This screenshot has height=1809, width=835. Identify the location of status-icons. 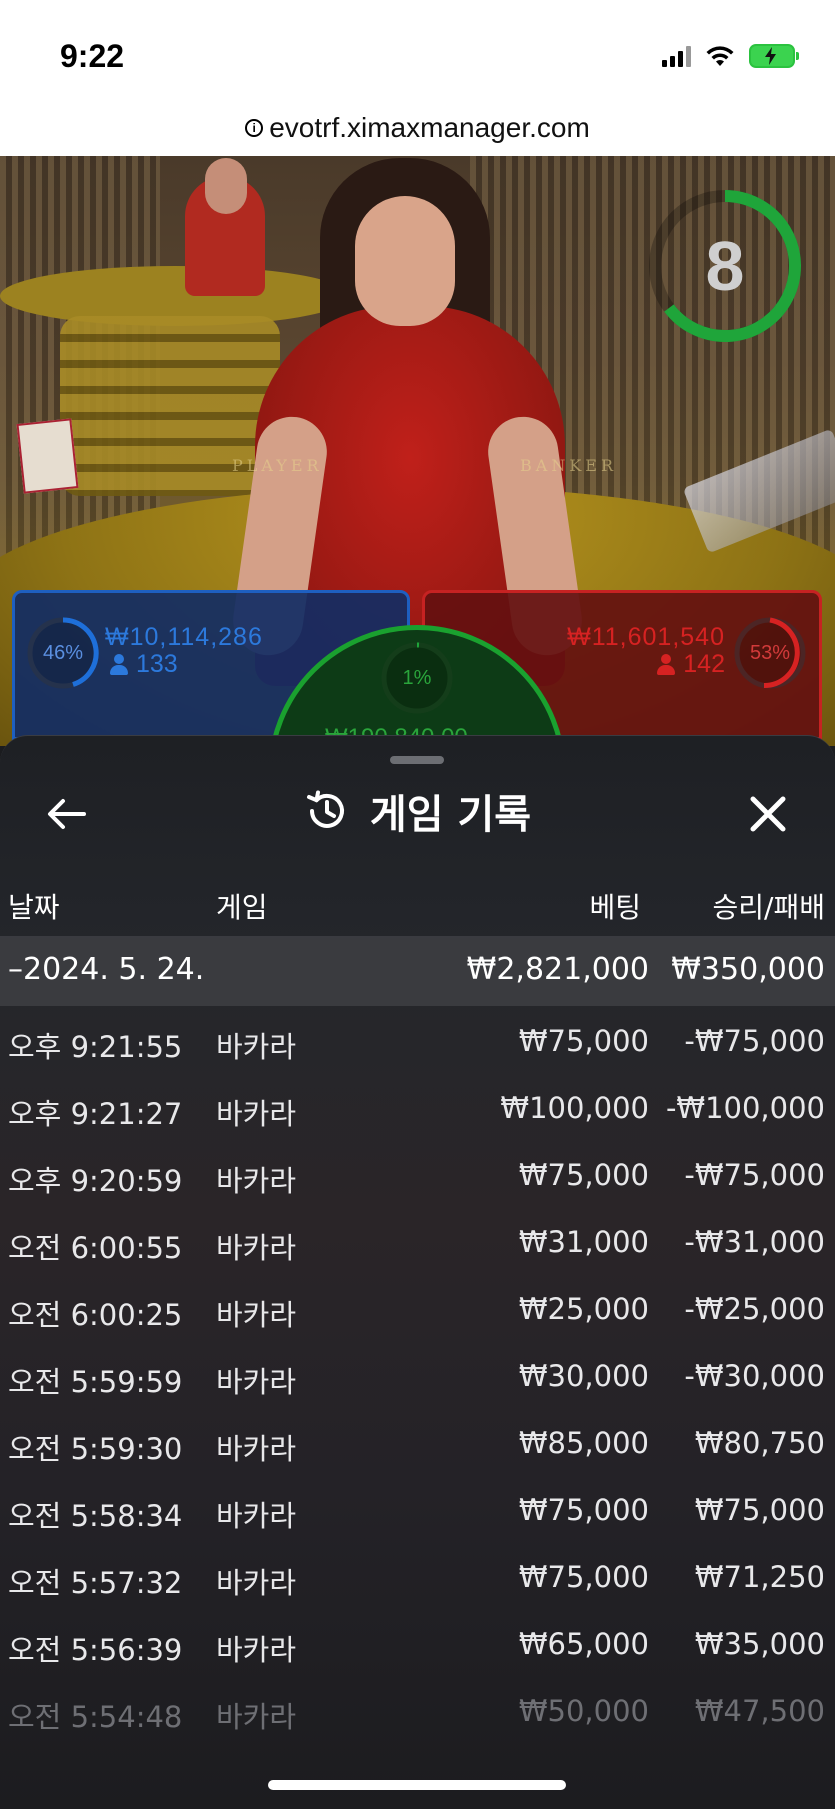
(730, 56).